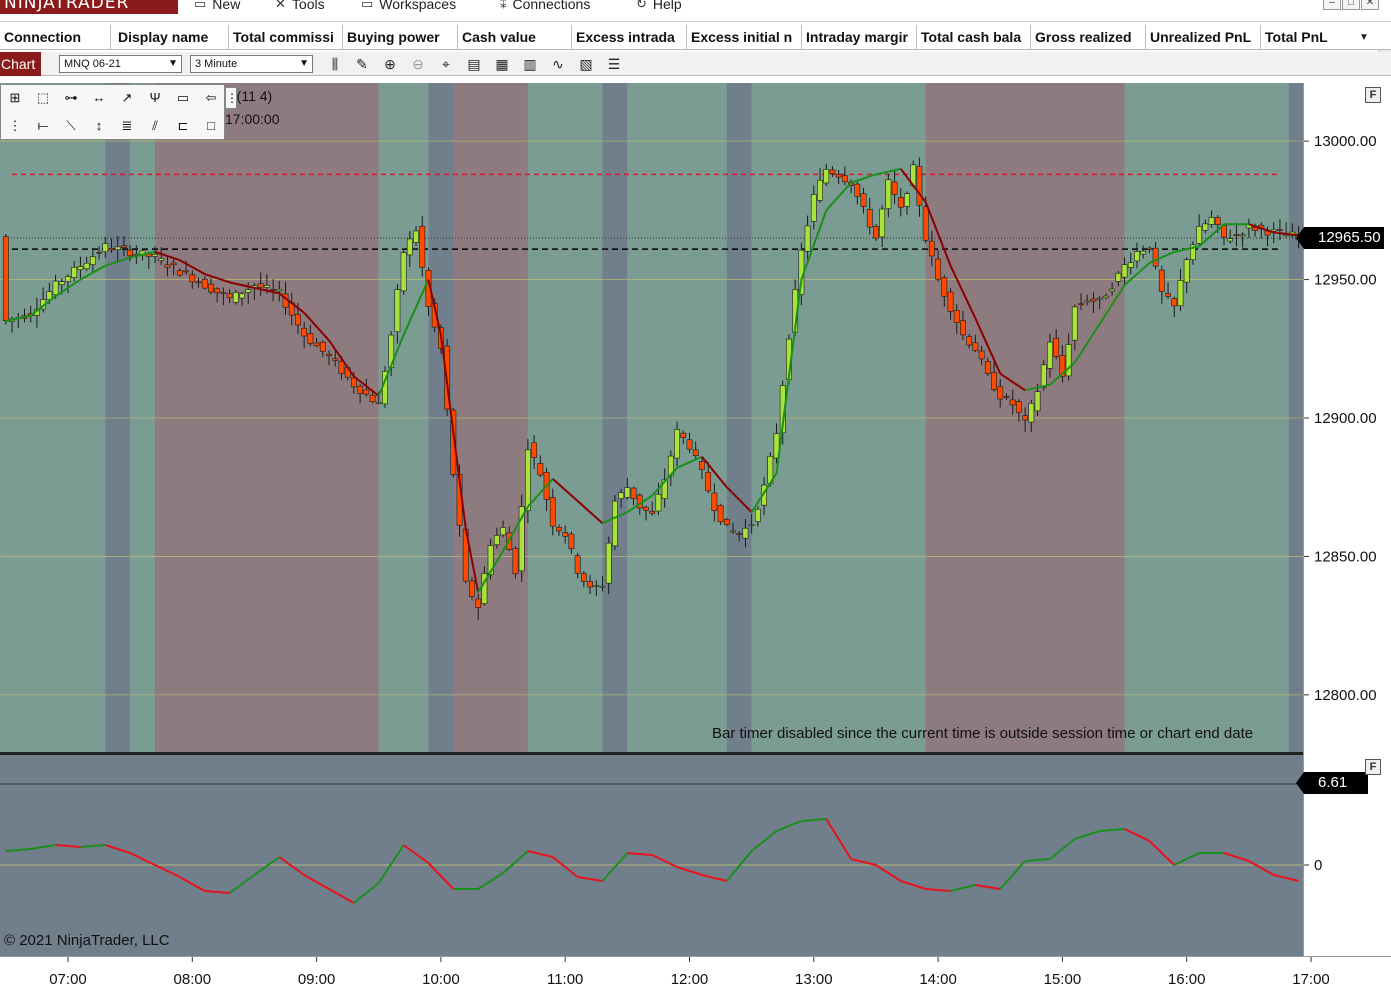 The height and width of the screenshot is (997, 1391). What do you see at coordinates (503, 5) in the screenshot?
I see `connections-icon: ⁑` at bounding box center [503, 5].